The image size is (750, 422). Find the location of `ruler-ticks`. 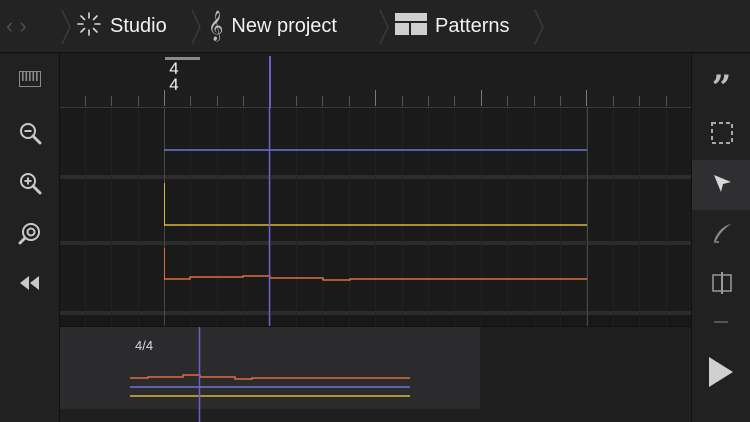

ruler-ticks is located at coordinates (375, 99).